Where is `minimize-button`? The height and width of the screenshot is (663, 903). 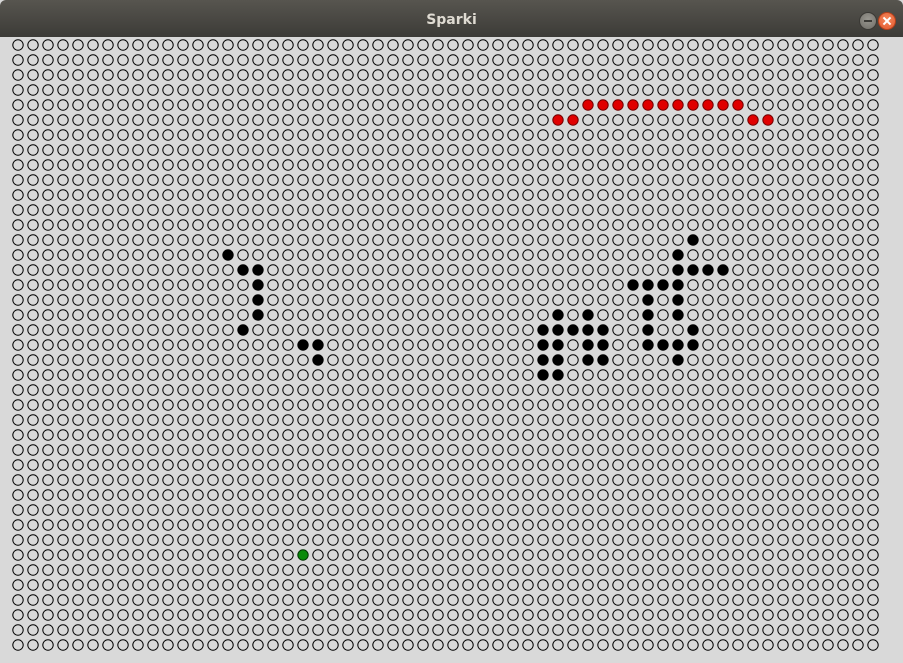 minimize-button is located at coordinates (868, 21).